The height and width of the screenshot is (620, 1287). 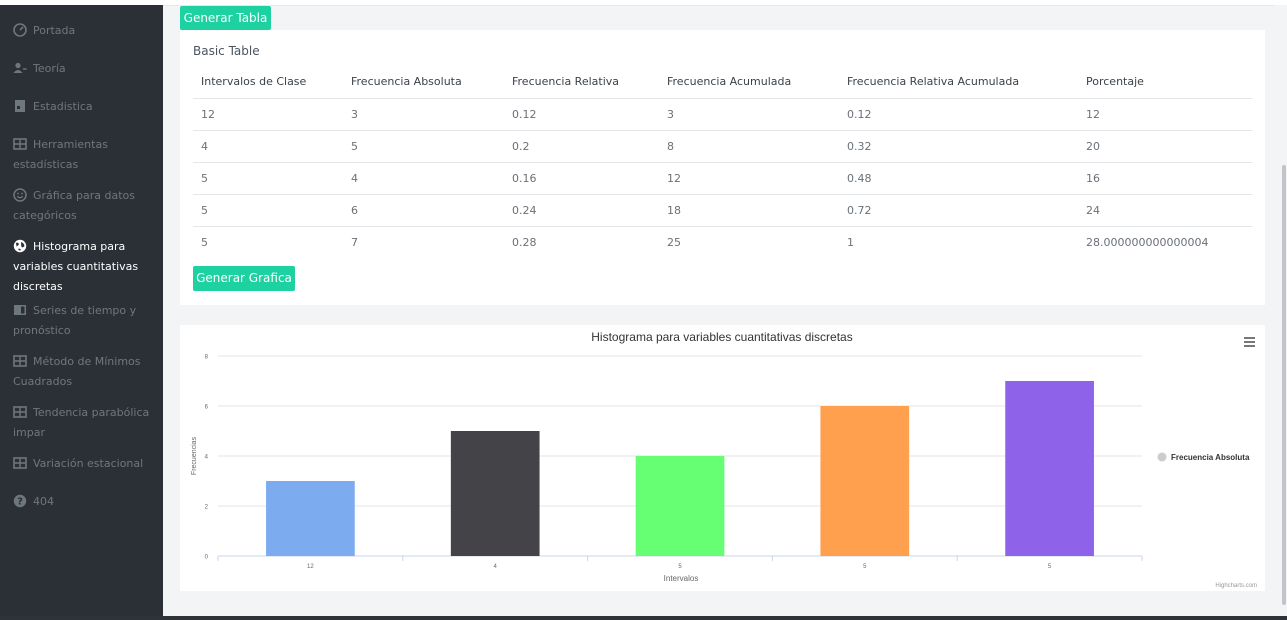 I want to click on chart-credits: Highcharts.com, so click(x=1236, y=586).